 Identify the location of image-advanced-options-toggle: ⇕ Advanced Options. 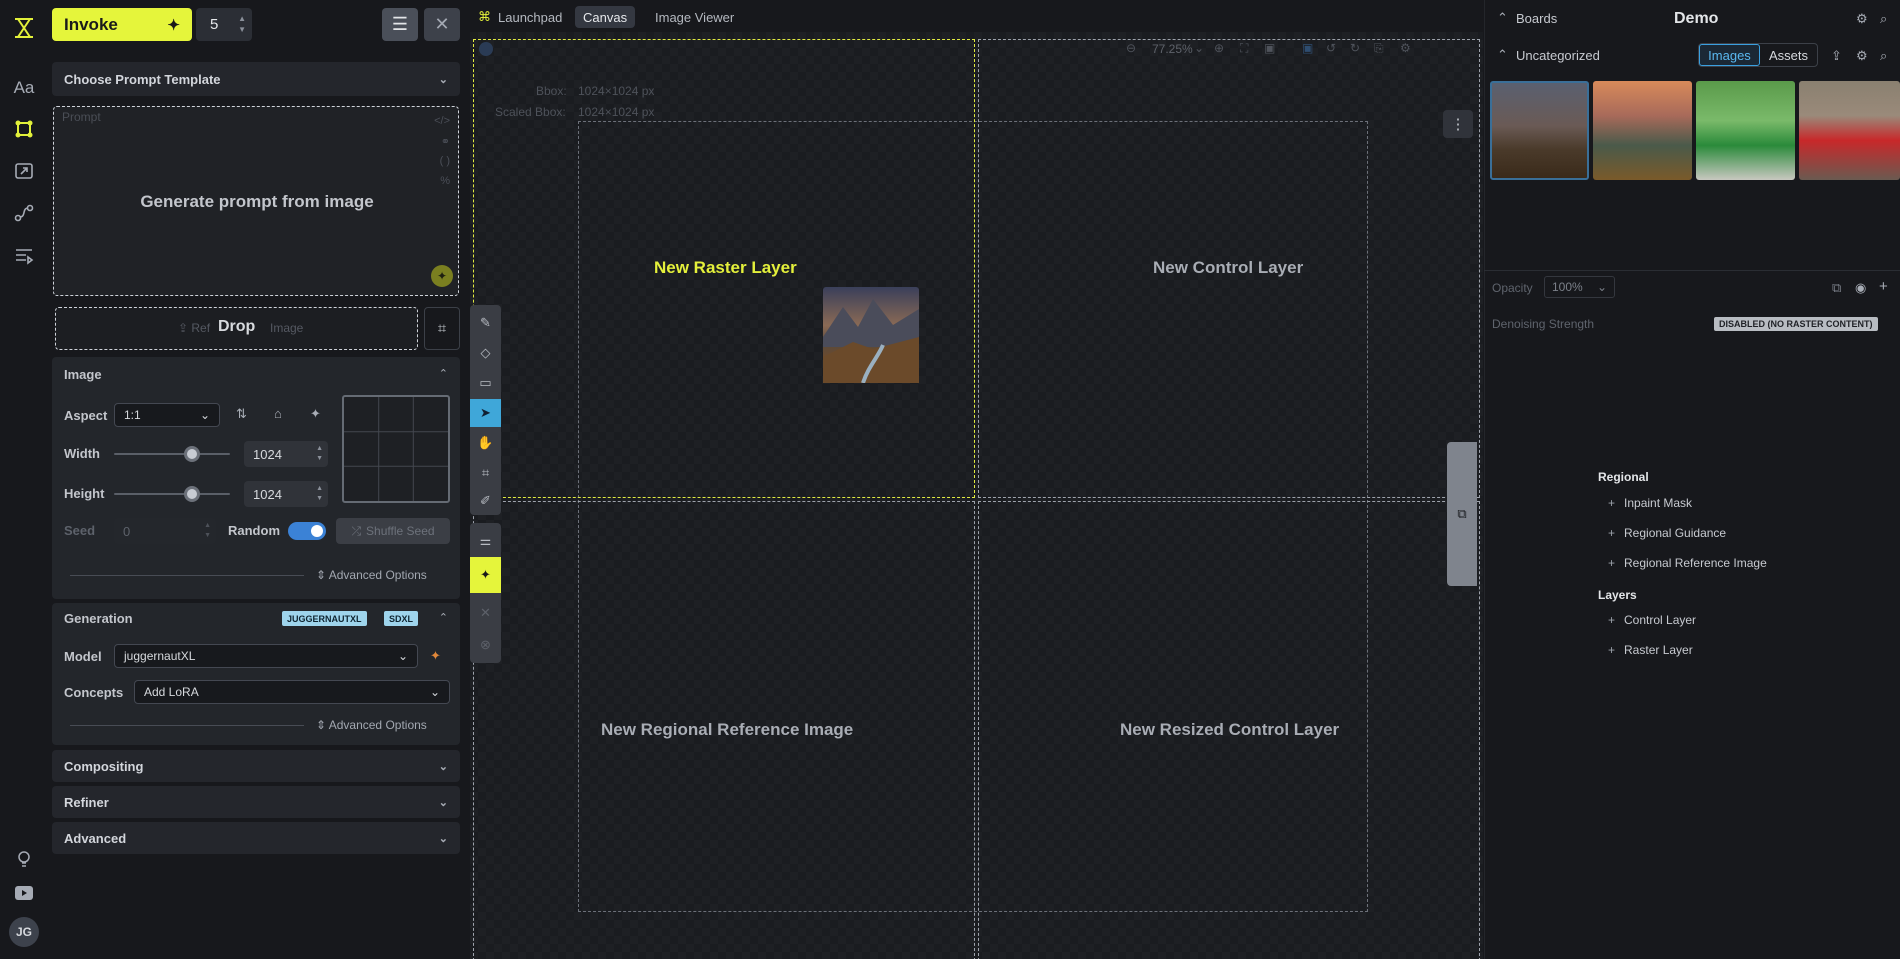
(371, 575).